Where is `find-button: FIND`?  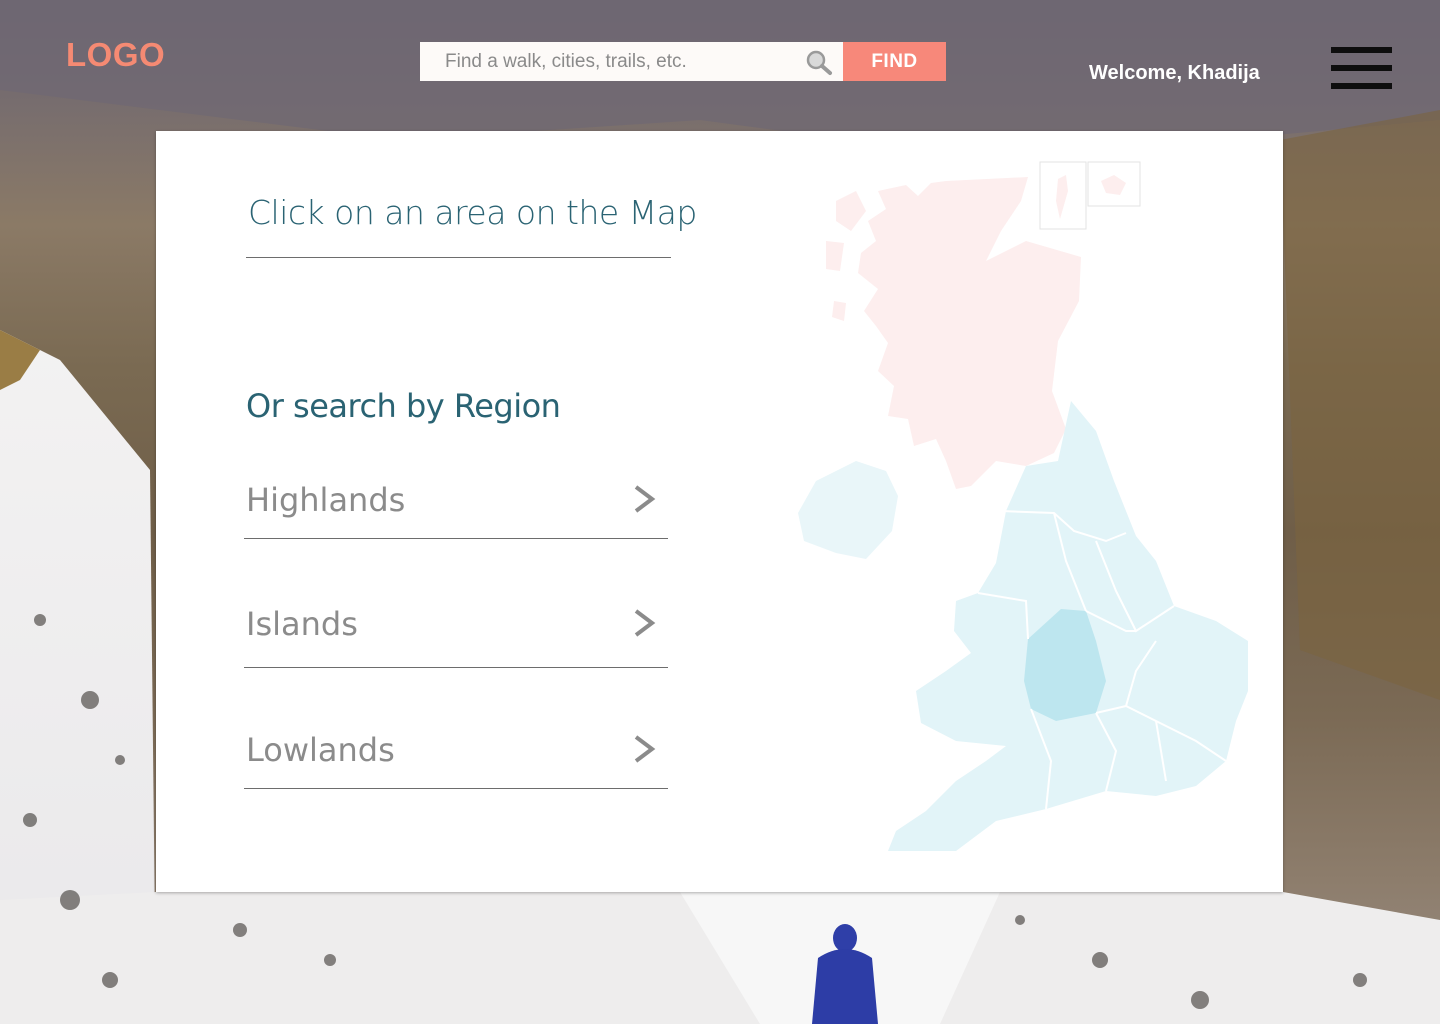
find-button: FIND is located at coordinates (894, 61).